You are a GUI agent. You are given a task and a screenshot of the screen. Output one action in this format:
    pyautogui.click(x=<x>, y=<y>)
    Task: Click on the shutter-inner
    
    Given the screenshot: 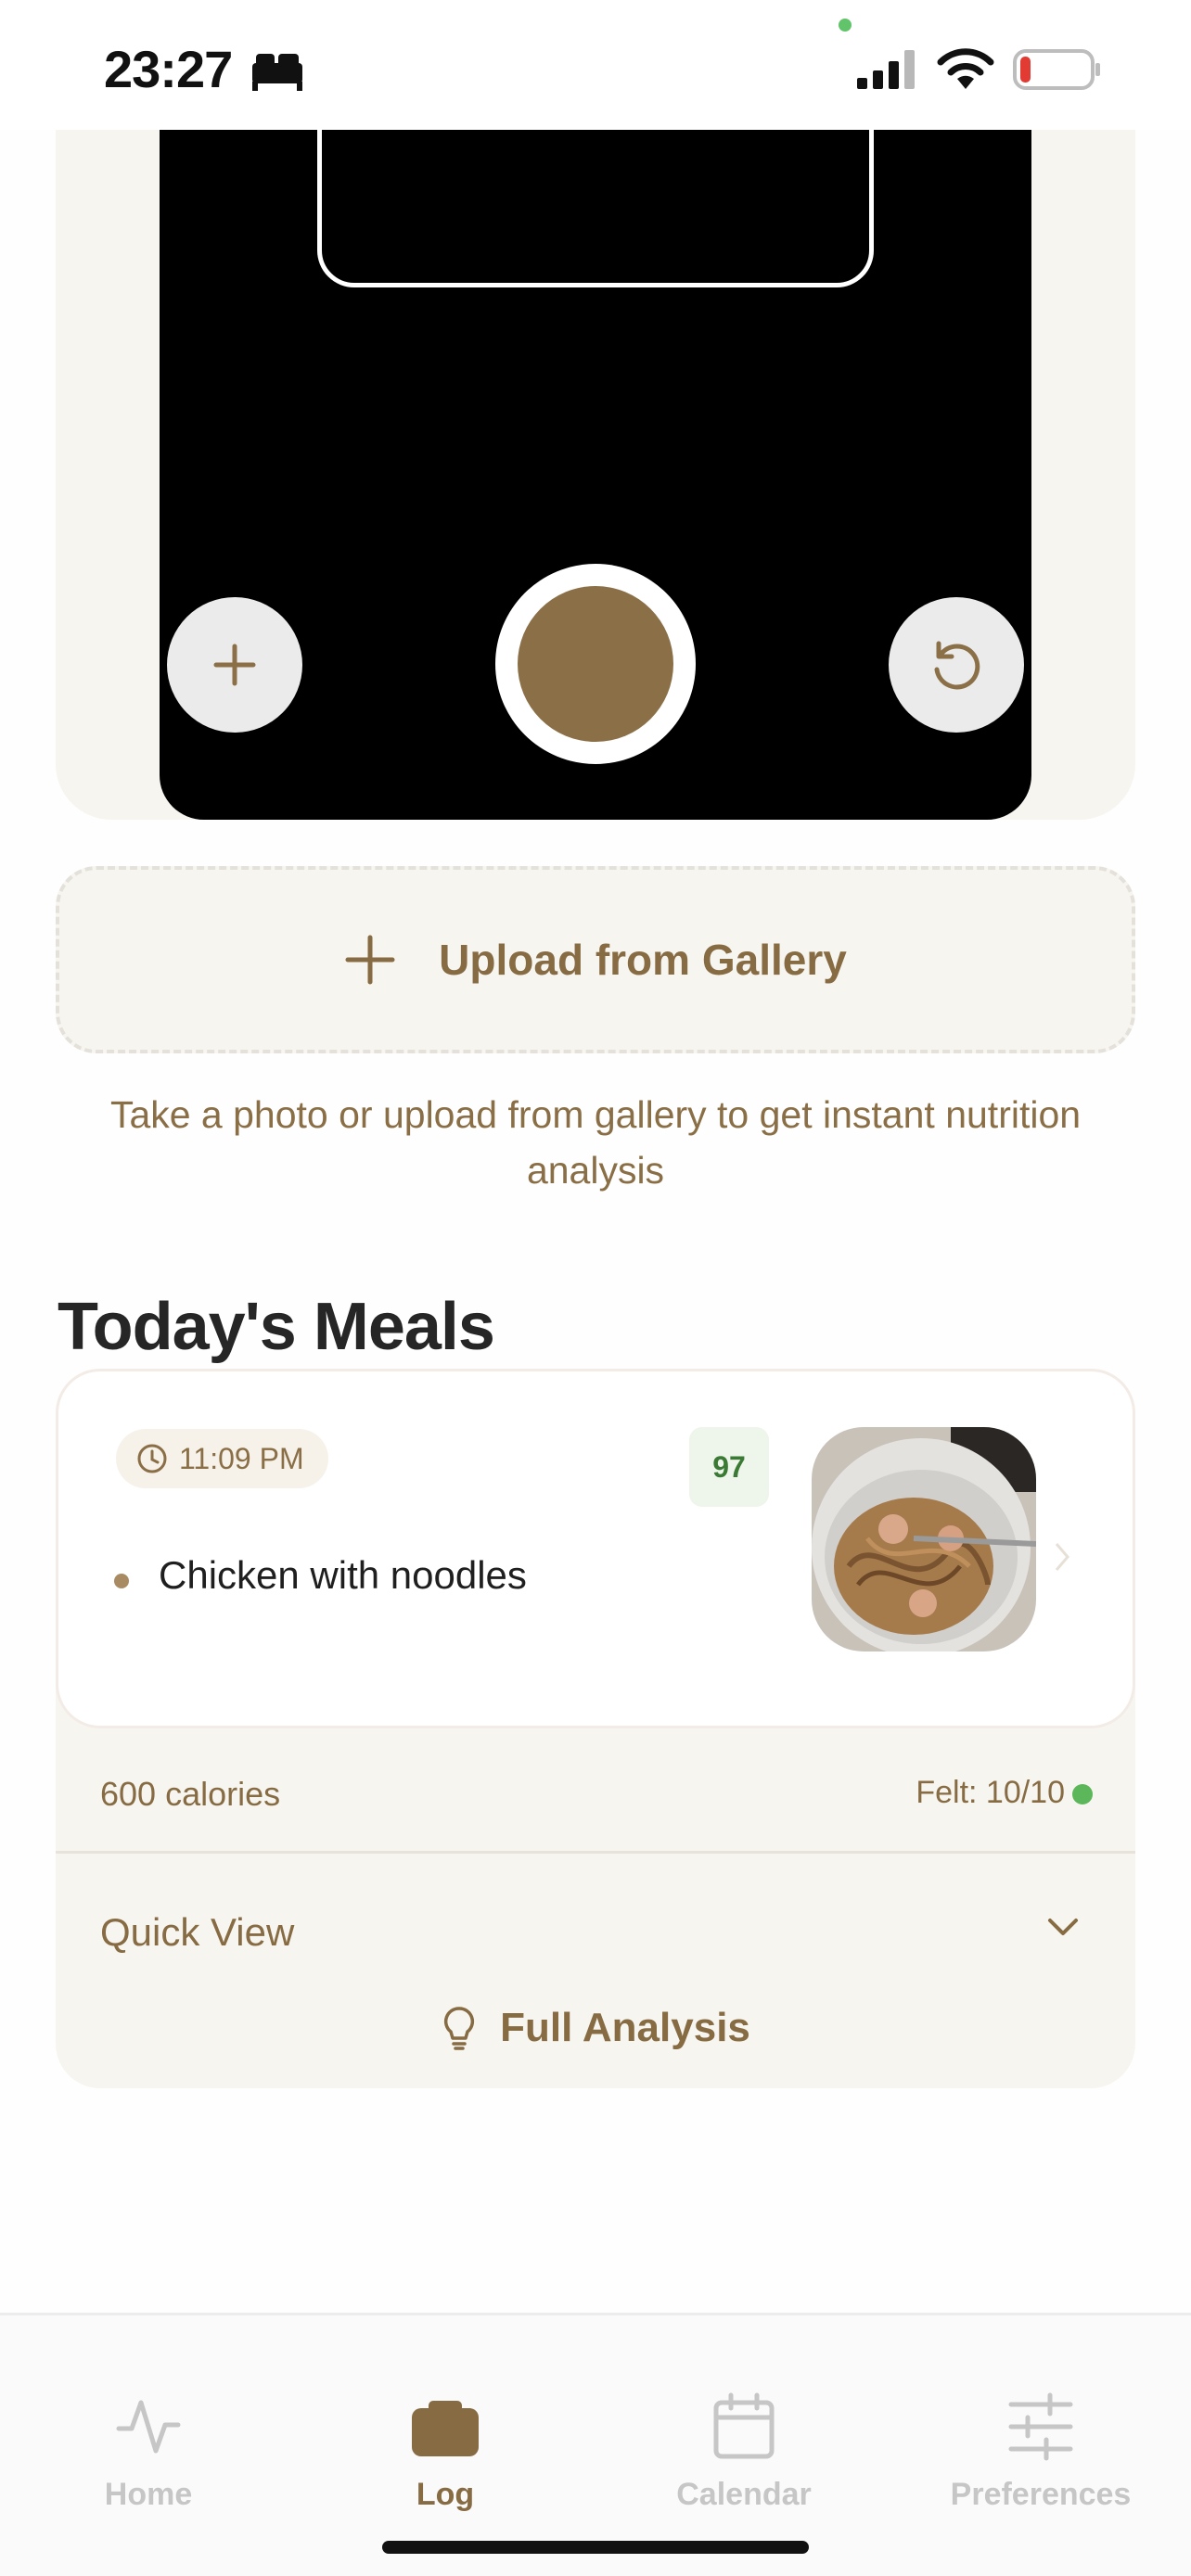 What is the action you would take?
    pyautogui.click(x=595, y=664)
    